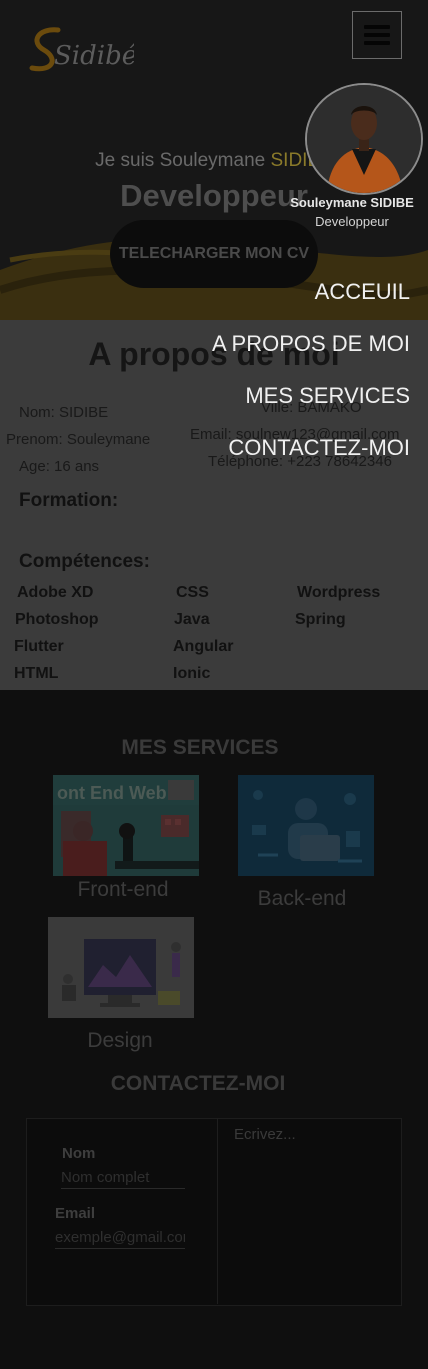  What do you see at coordinates (192, 592) in the screenshot?
I see `skill-item: CSS` at bounding box center [192, 592].